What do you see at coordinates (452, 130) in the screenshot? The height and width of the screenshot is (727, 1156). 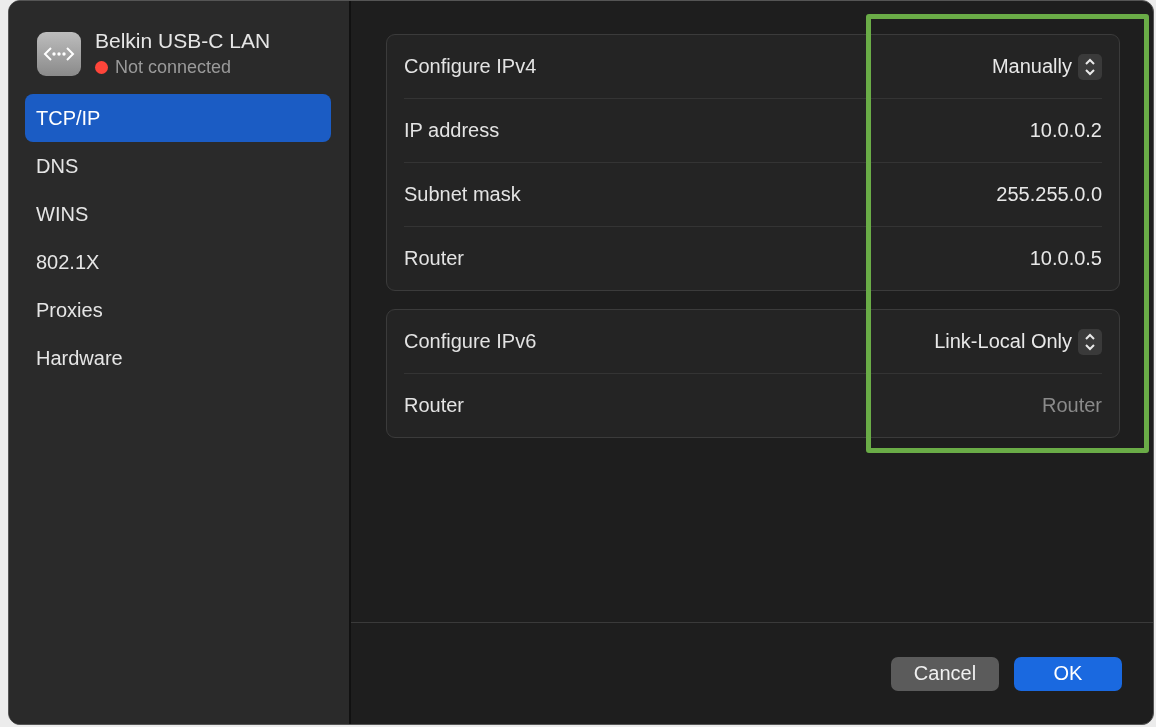 I see `row-label: IP address` at bounding box center [452, 130].